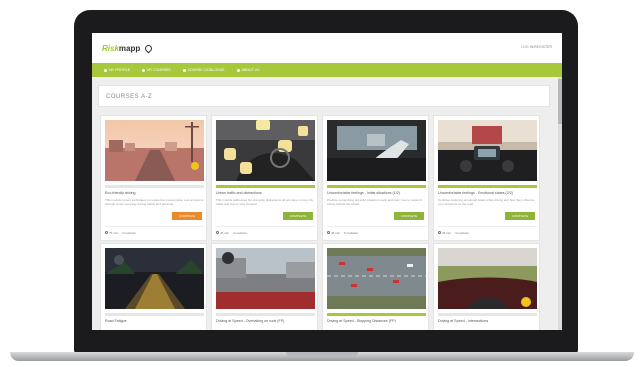 The height and width of the screenshot is (367, 644). I want to click on course-card: Road Fatigue, so click(153, 286).